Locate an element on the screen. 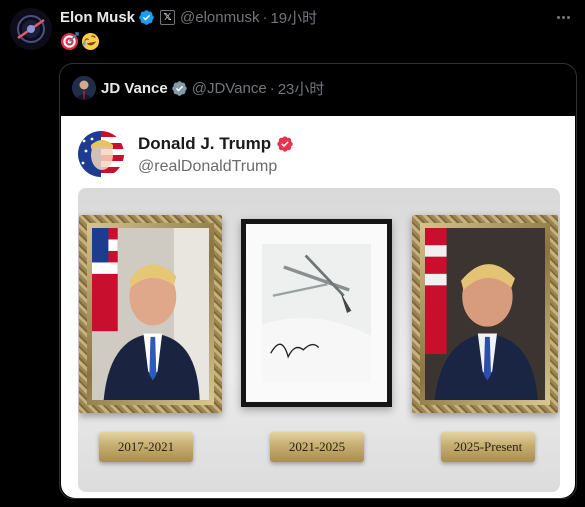 The width and height of the screenshot is (585, 507). author-name: Elon Musk is located at coordinates (97, 17).